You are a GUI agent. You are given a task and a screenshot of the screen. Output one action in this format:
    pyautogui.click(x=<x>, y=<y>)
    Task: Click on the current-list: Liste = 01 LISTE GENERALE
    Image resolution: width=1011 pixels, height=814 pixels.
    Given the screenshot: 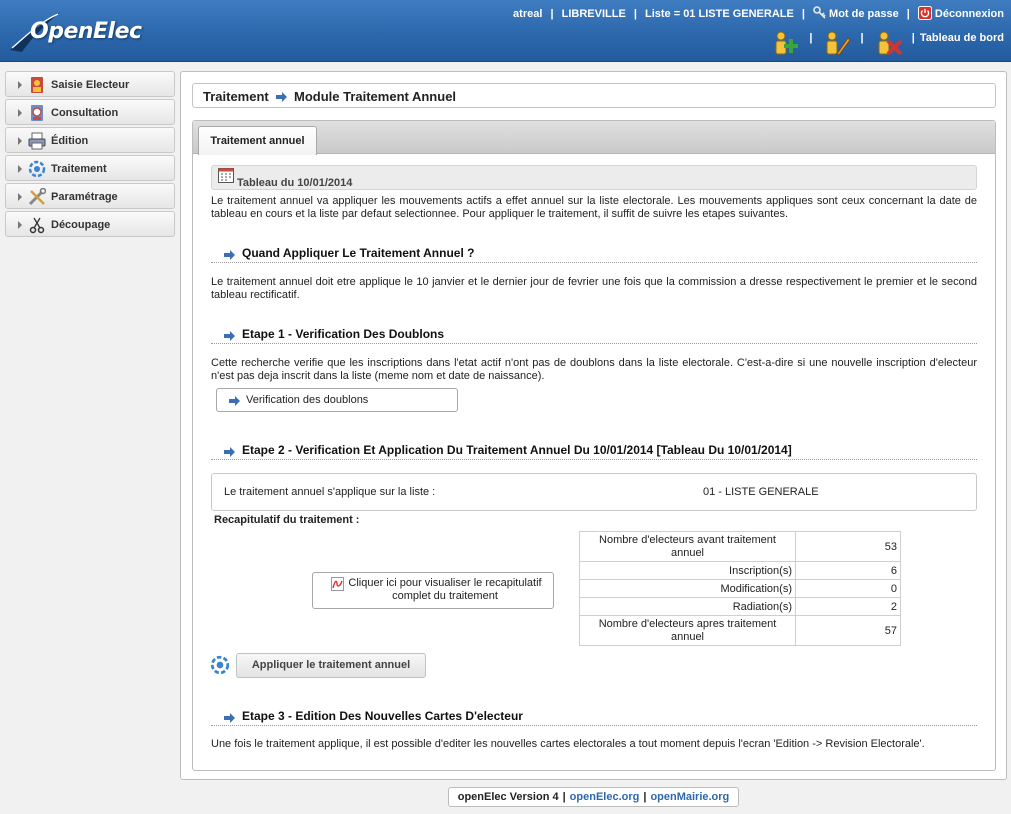 What is the action you would take?
    pyautogui.click(x=719, y=14)
    